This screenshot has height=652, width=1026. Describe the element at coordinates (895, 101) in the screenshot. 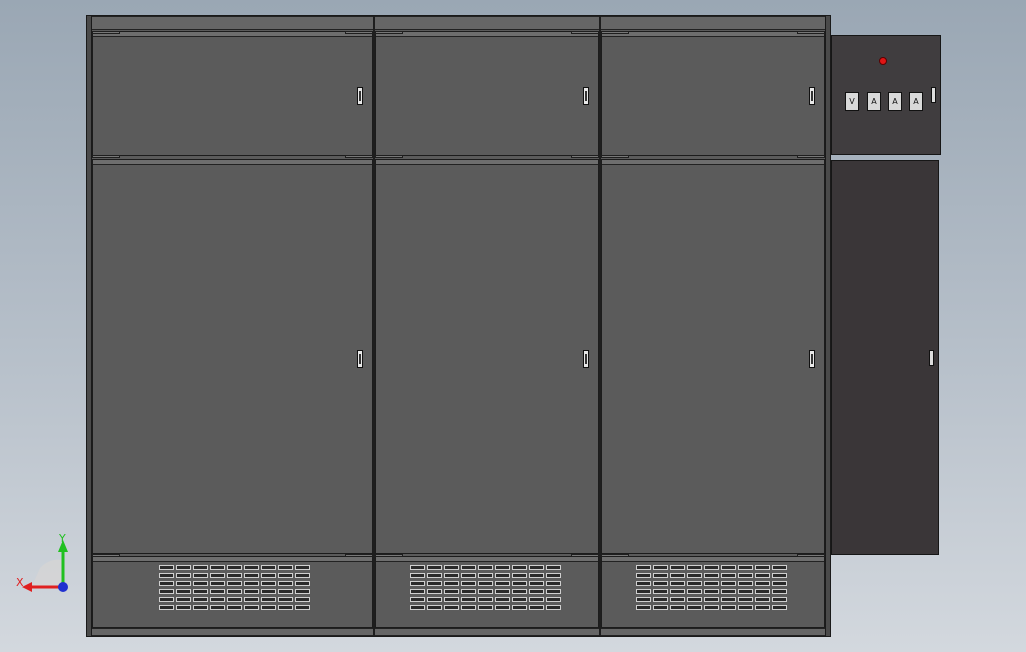

I see `meter-a: A` at that location.